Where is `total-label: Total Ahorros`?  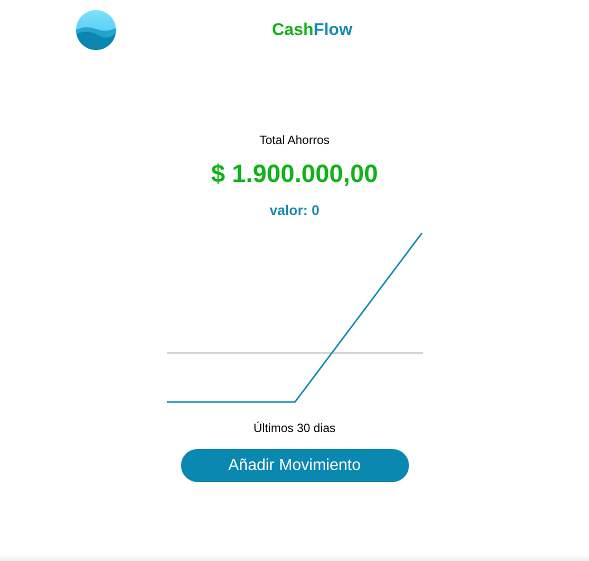
total-label: Total Ahorros is located at coordinates (294, 140).